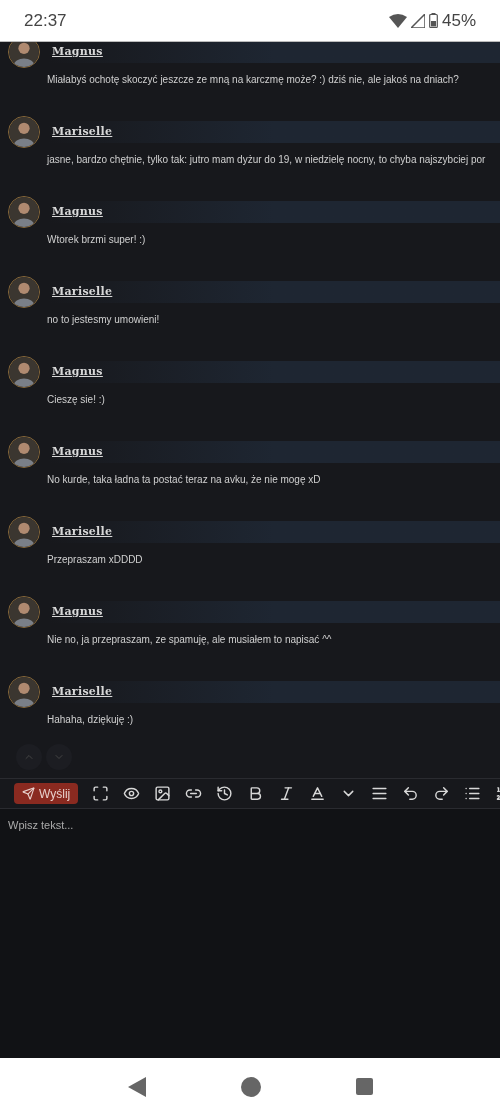 The image size is (500, 1115). I want to click on back-icon, so click(136, 1086).